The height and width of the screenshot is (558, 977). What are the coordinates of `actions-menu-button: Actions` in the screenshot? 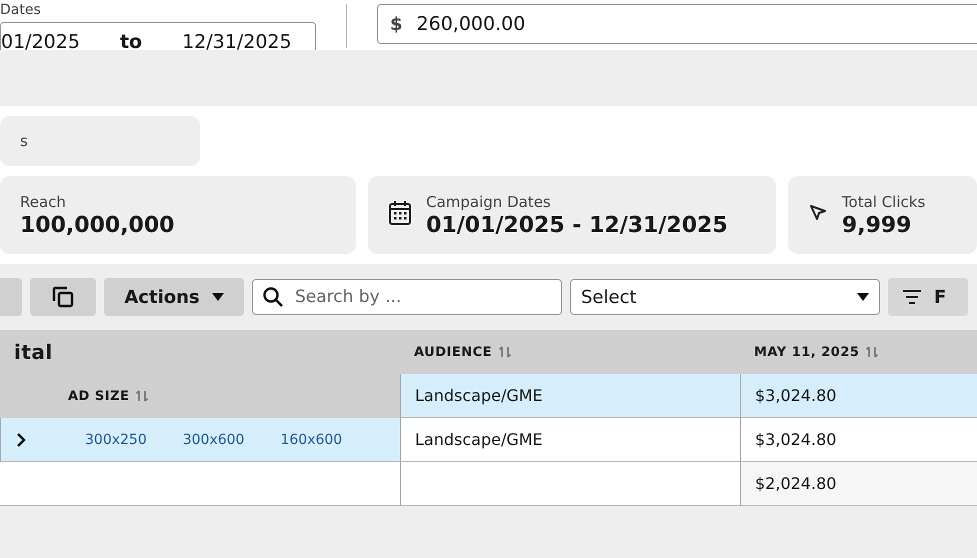 It's located at (174, 297).